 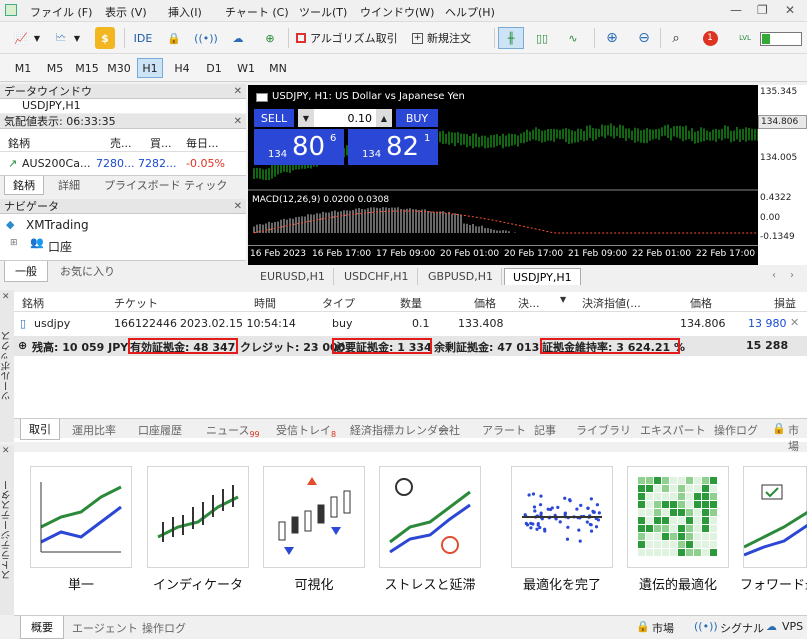 What do you see at coordinates (573, 38) in the screenshot?
I see `line-chart-icon: ∿` at bounding box center [573, 38].